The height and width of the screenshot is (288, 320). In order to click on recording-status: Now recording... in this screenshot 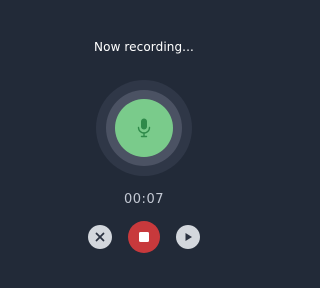, I will do `click(144, 47)`.